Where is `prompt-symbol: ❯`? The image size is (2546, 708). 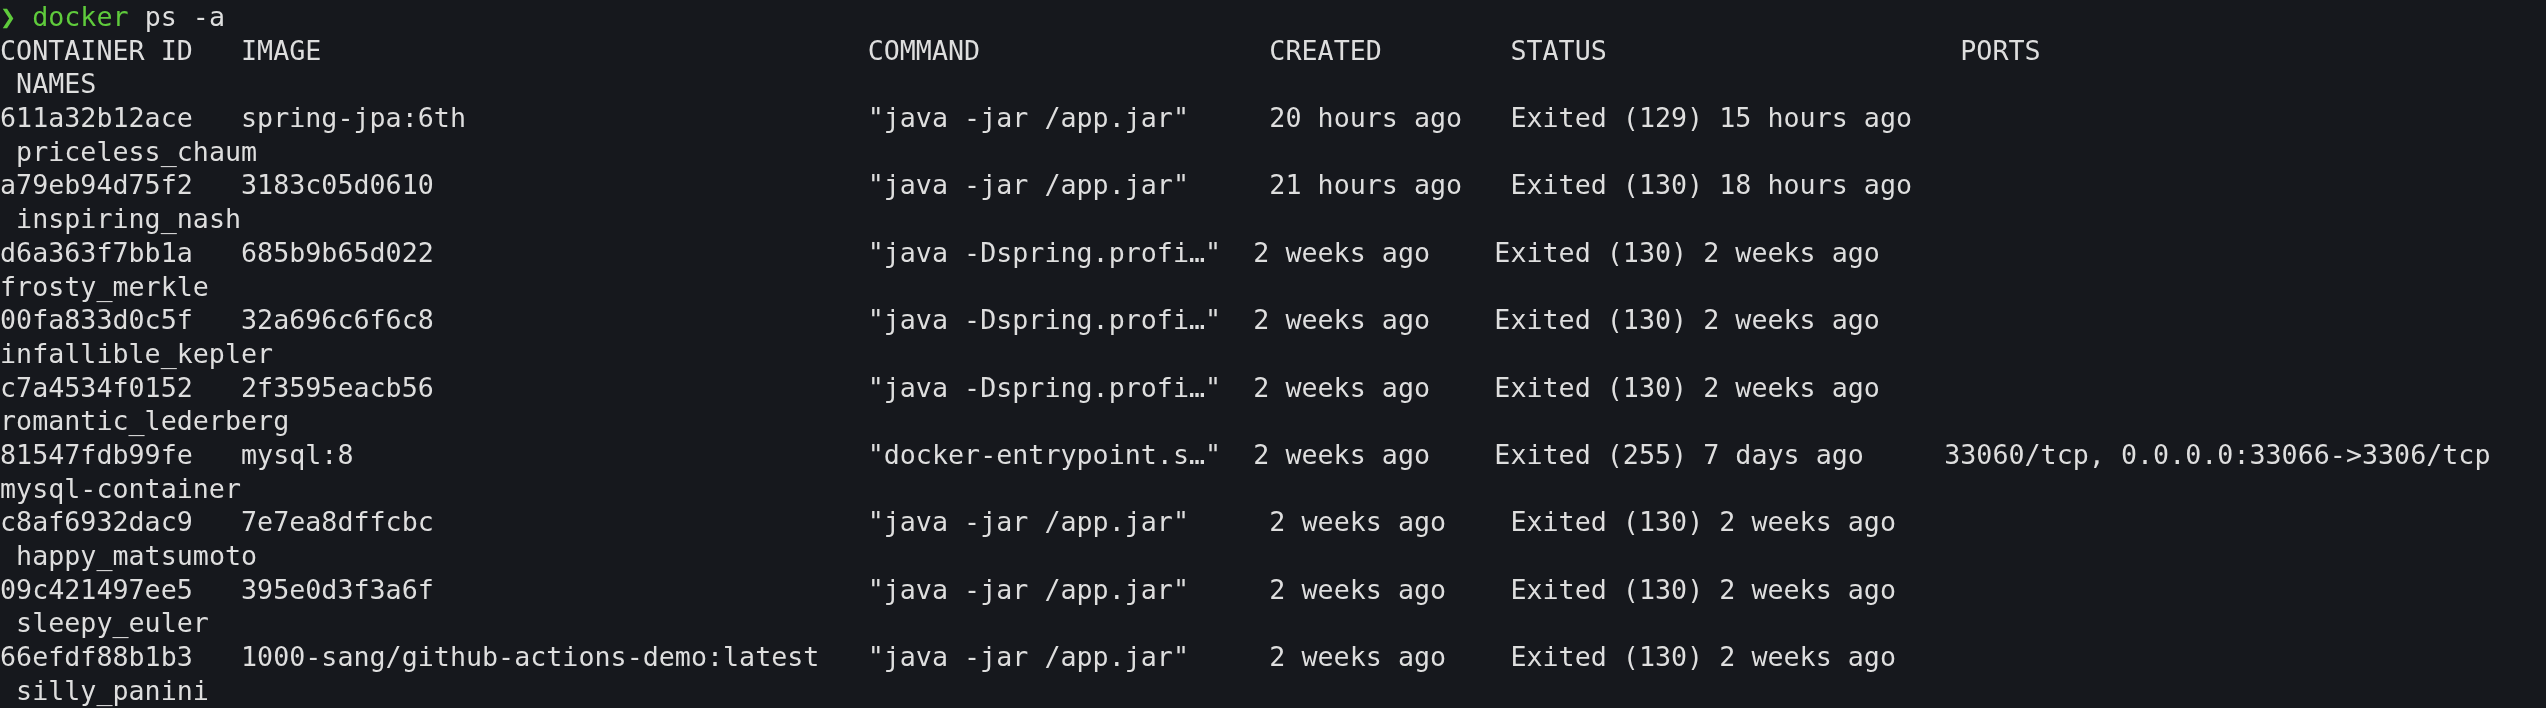
prompt-symbol: ❯ is located at coordinates (8, 16).